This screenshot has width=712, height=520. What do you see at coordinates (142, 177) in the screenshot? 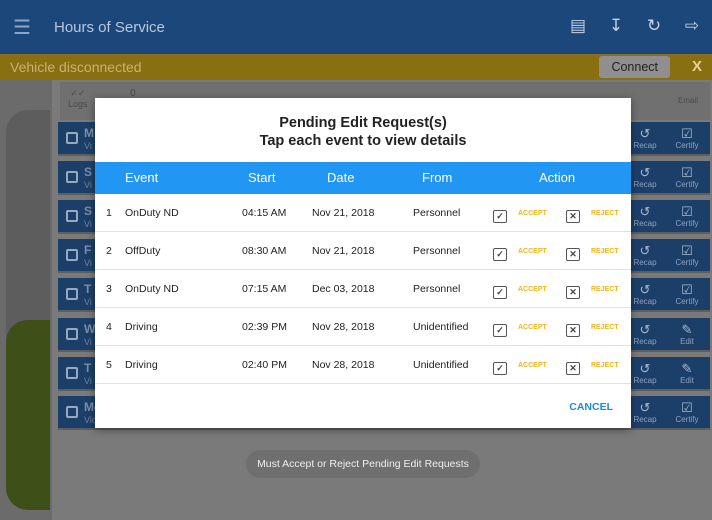
I see `column-event: Event` at bounding box center [142, 177].